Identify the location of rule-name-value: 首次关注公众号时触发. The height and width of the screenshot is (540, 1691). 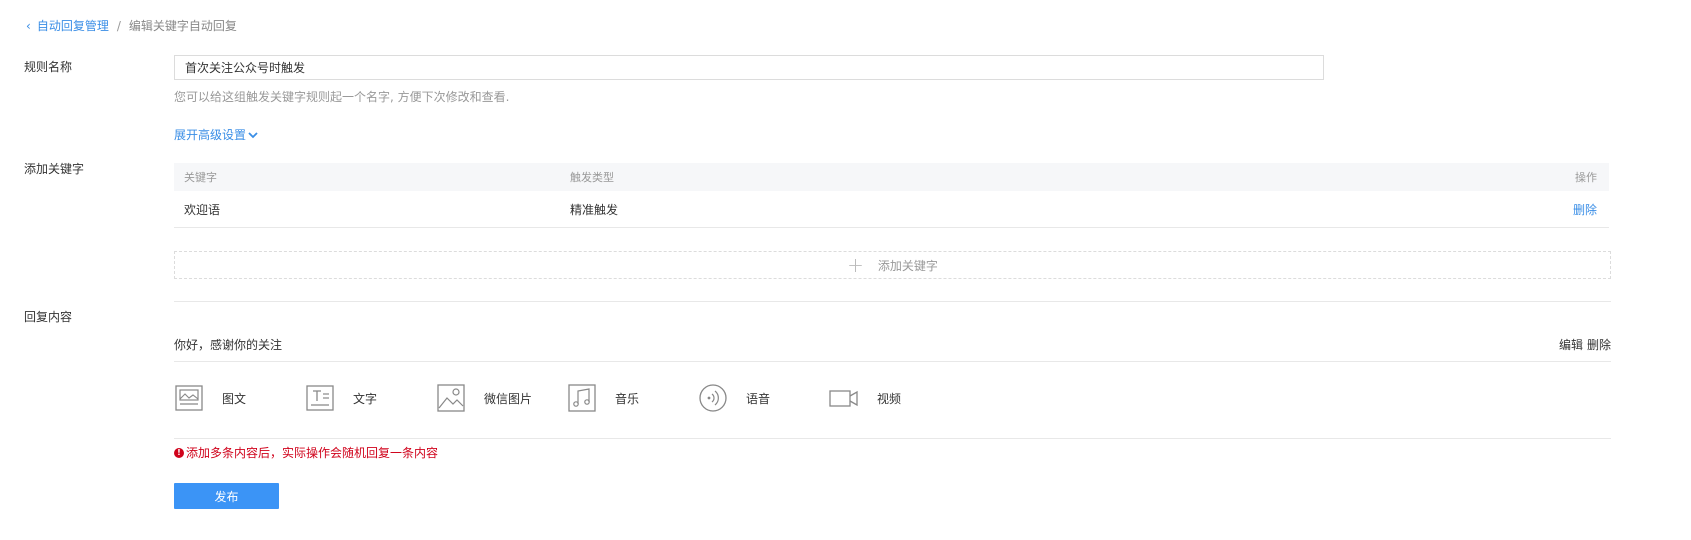
(245, 68).